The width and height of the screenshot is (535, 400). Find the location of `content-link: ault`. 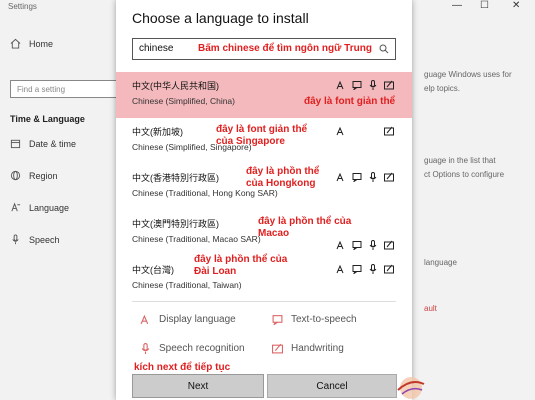

content-link: ault is located at coordinates (430, 308).